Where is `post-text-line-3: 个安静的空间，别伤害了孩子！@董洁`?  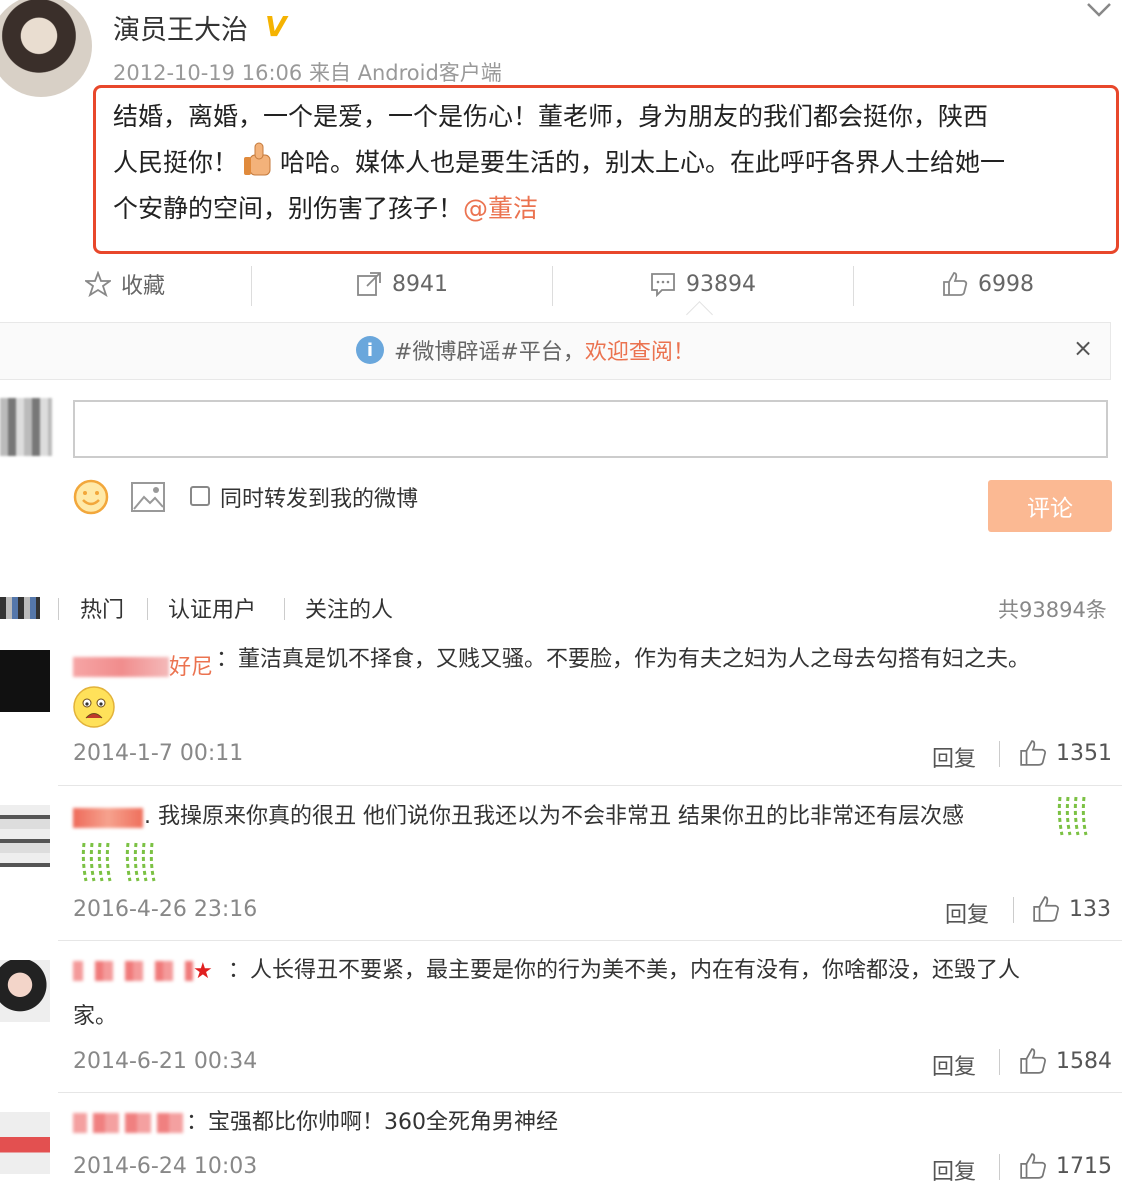
post-text-line-3: 个安静的空间，别伤害了孩子！@董洁 is located at coordinates (613, 209).